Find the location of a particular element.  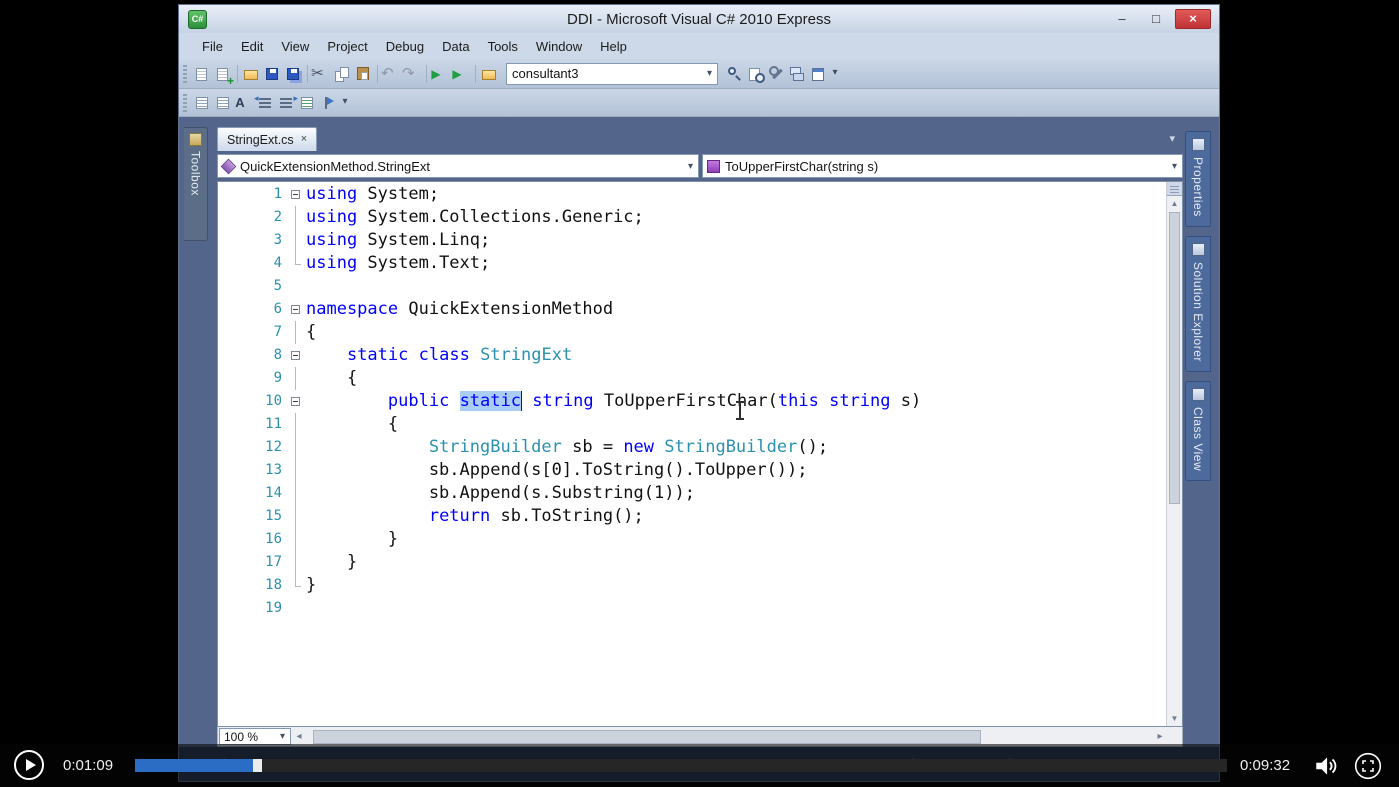

options-icon is located at coordinates (776, 74).